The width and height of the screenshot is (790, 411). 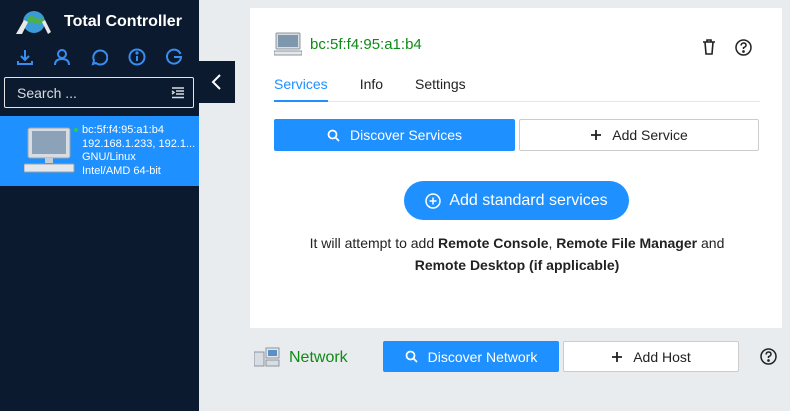 I want to click on download-icon, so click(x=25, y=57).